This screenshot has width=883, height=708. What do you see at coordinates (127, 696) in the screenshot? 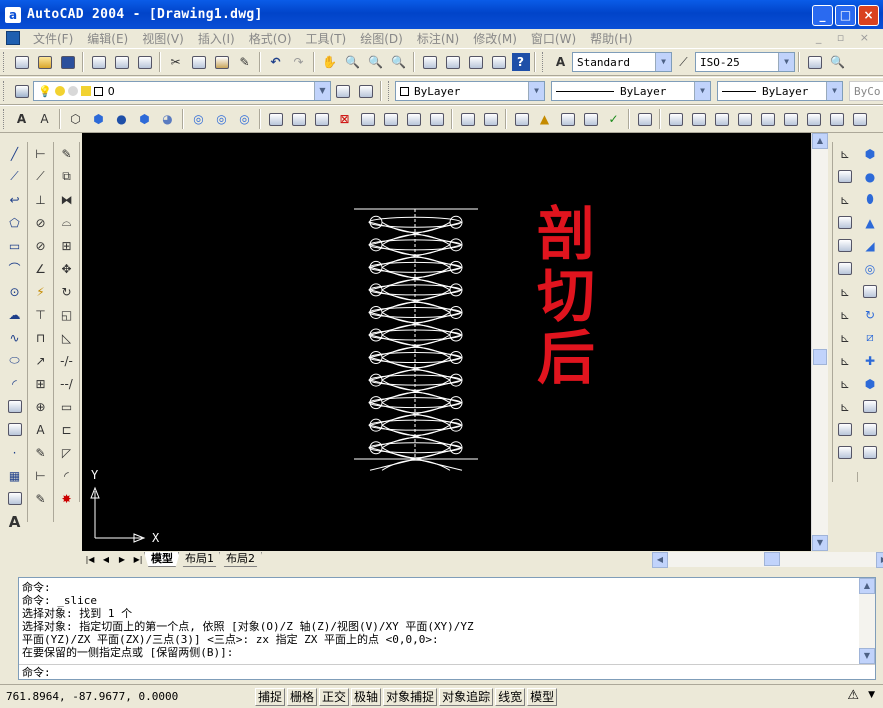
I see `coordinate-readout: 761.8964, -87.9677, 0.0000` at bounding box center [127, 696].